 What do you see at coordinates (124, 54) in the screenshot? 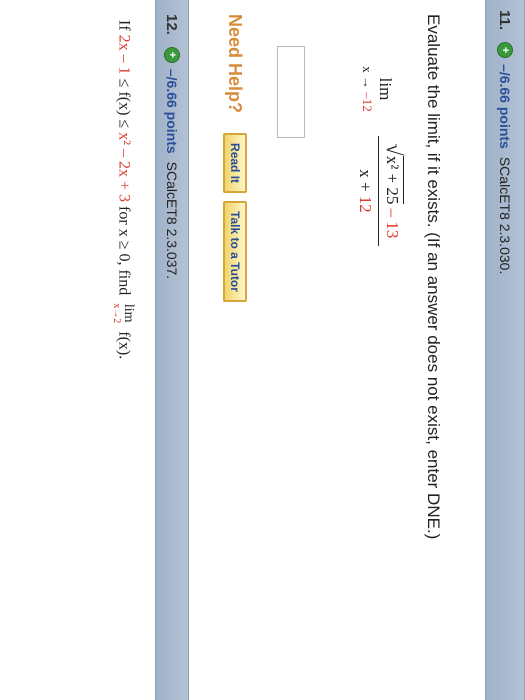
I see `lower-bound-expression: 2x – 1` at bounding box center [124, 54].